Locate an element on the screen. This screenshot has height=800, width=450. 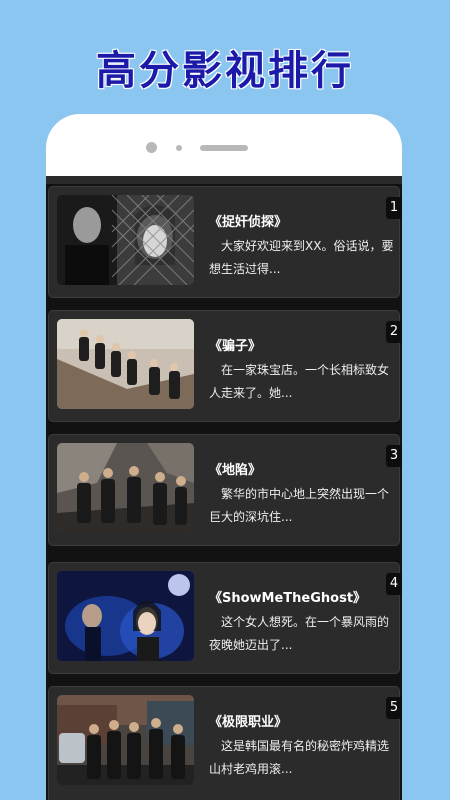
rank-badge: 1 is located at coordinates (394, 208).